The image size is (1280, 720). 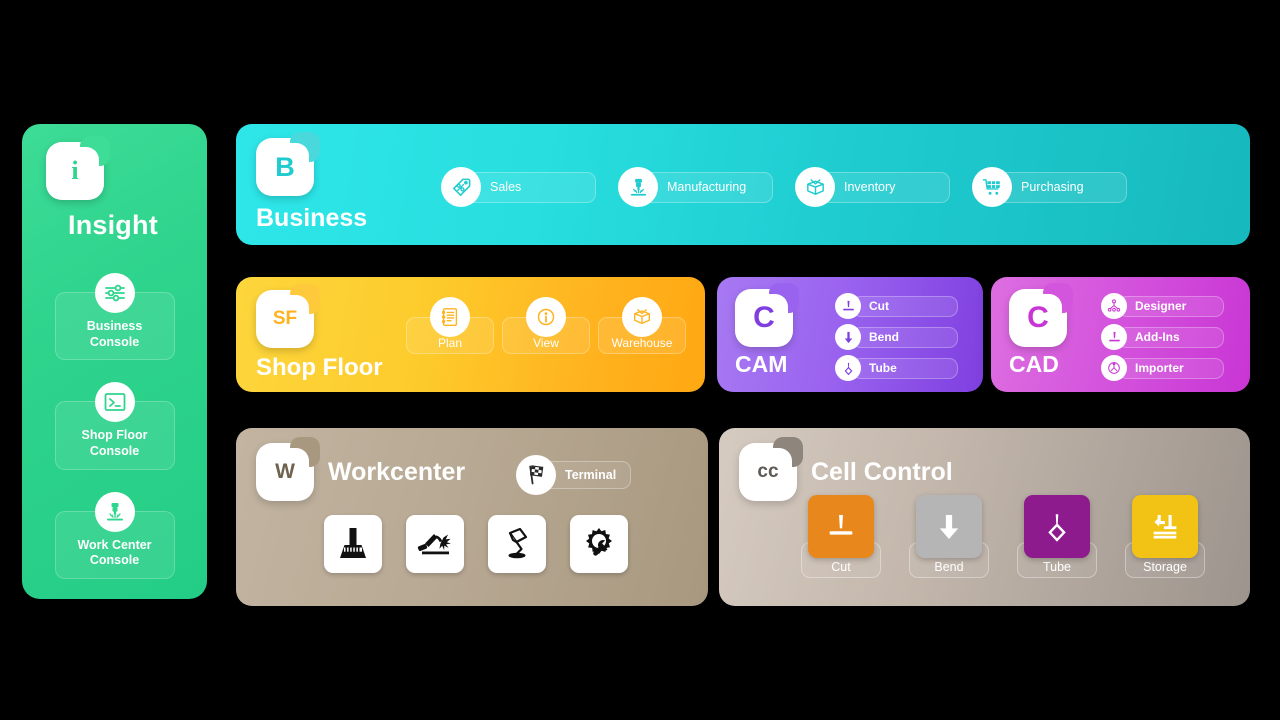 I want to click on cad-links: Designer Add-Ins Importer, so click(x=1162, y=337).